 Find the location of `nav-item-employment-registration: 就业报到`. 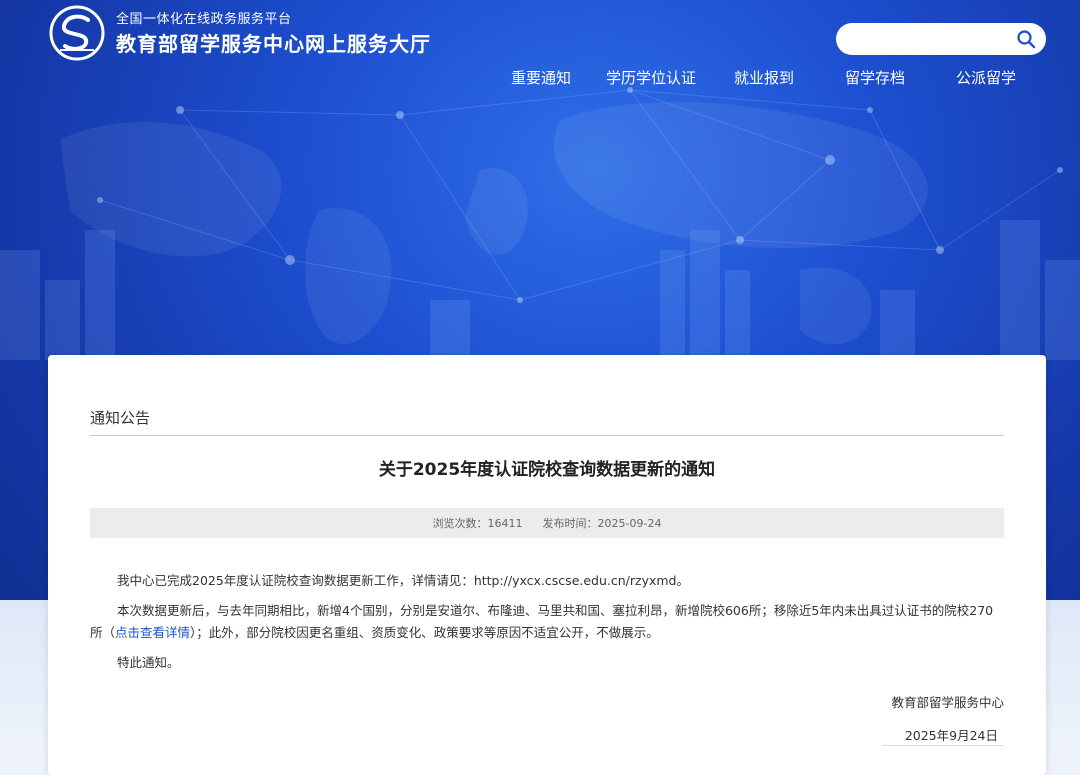

nav-item-employment-registration: 就业报到 is located at coordinates (764, 77).